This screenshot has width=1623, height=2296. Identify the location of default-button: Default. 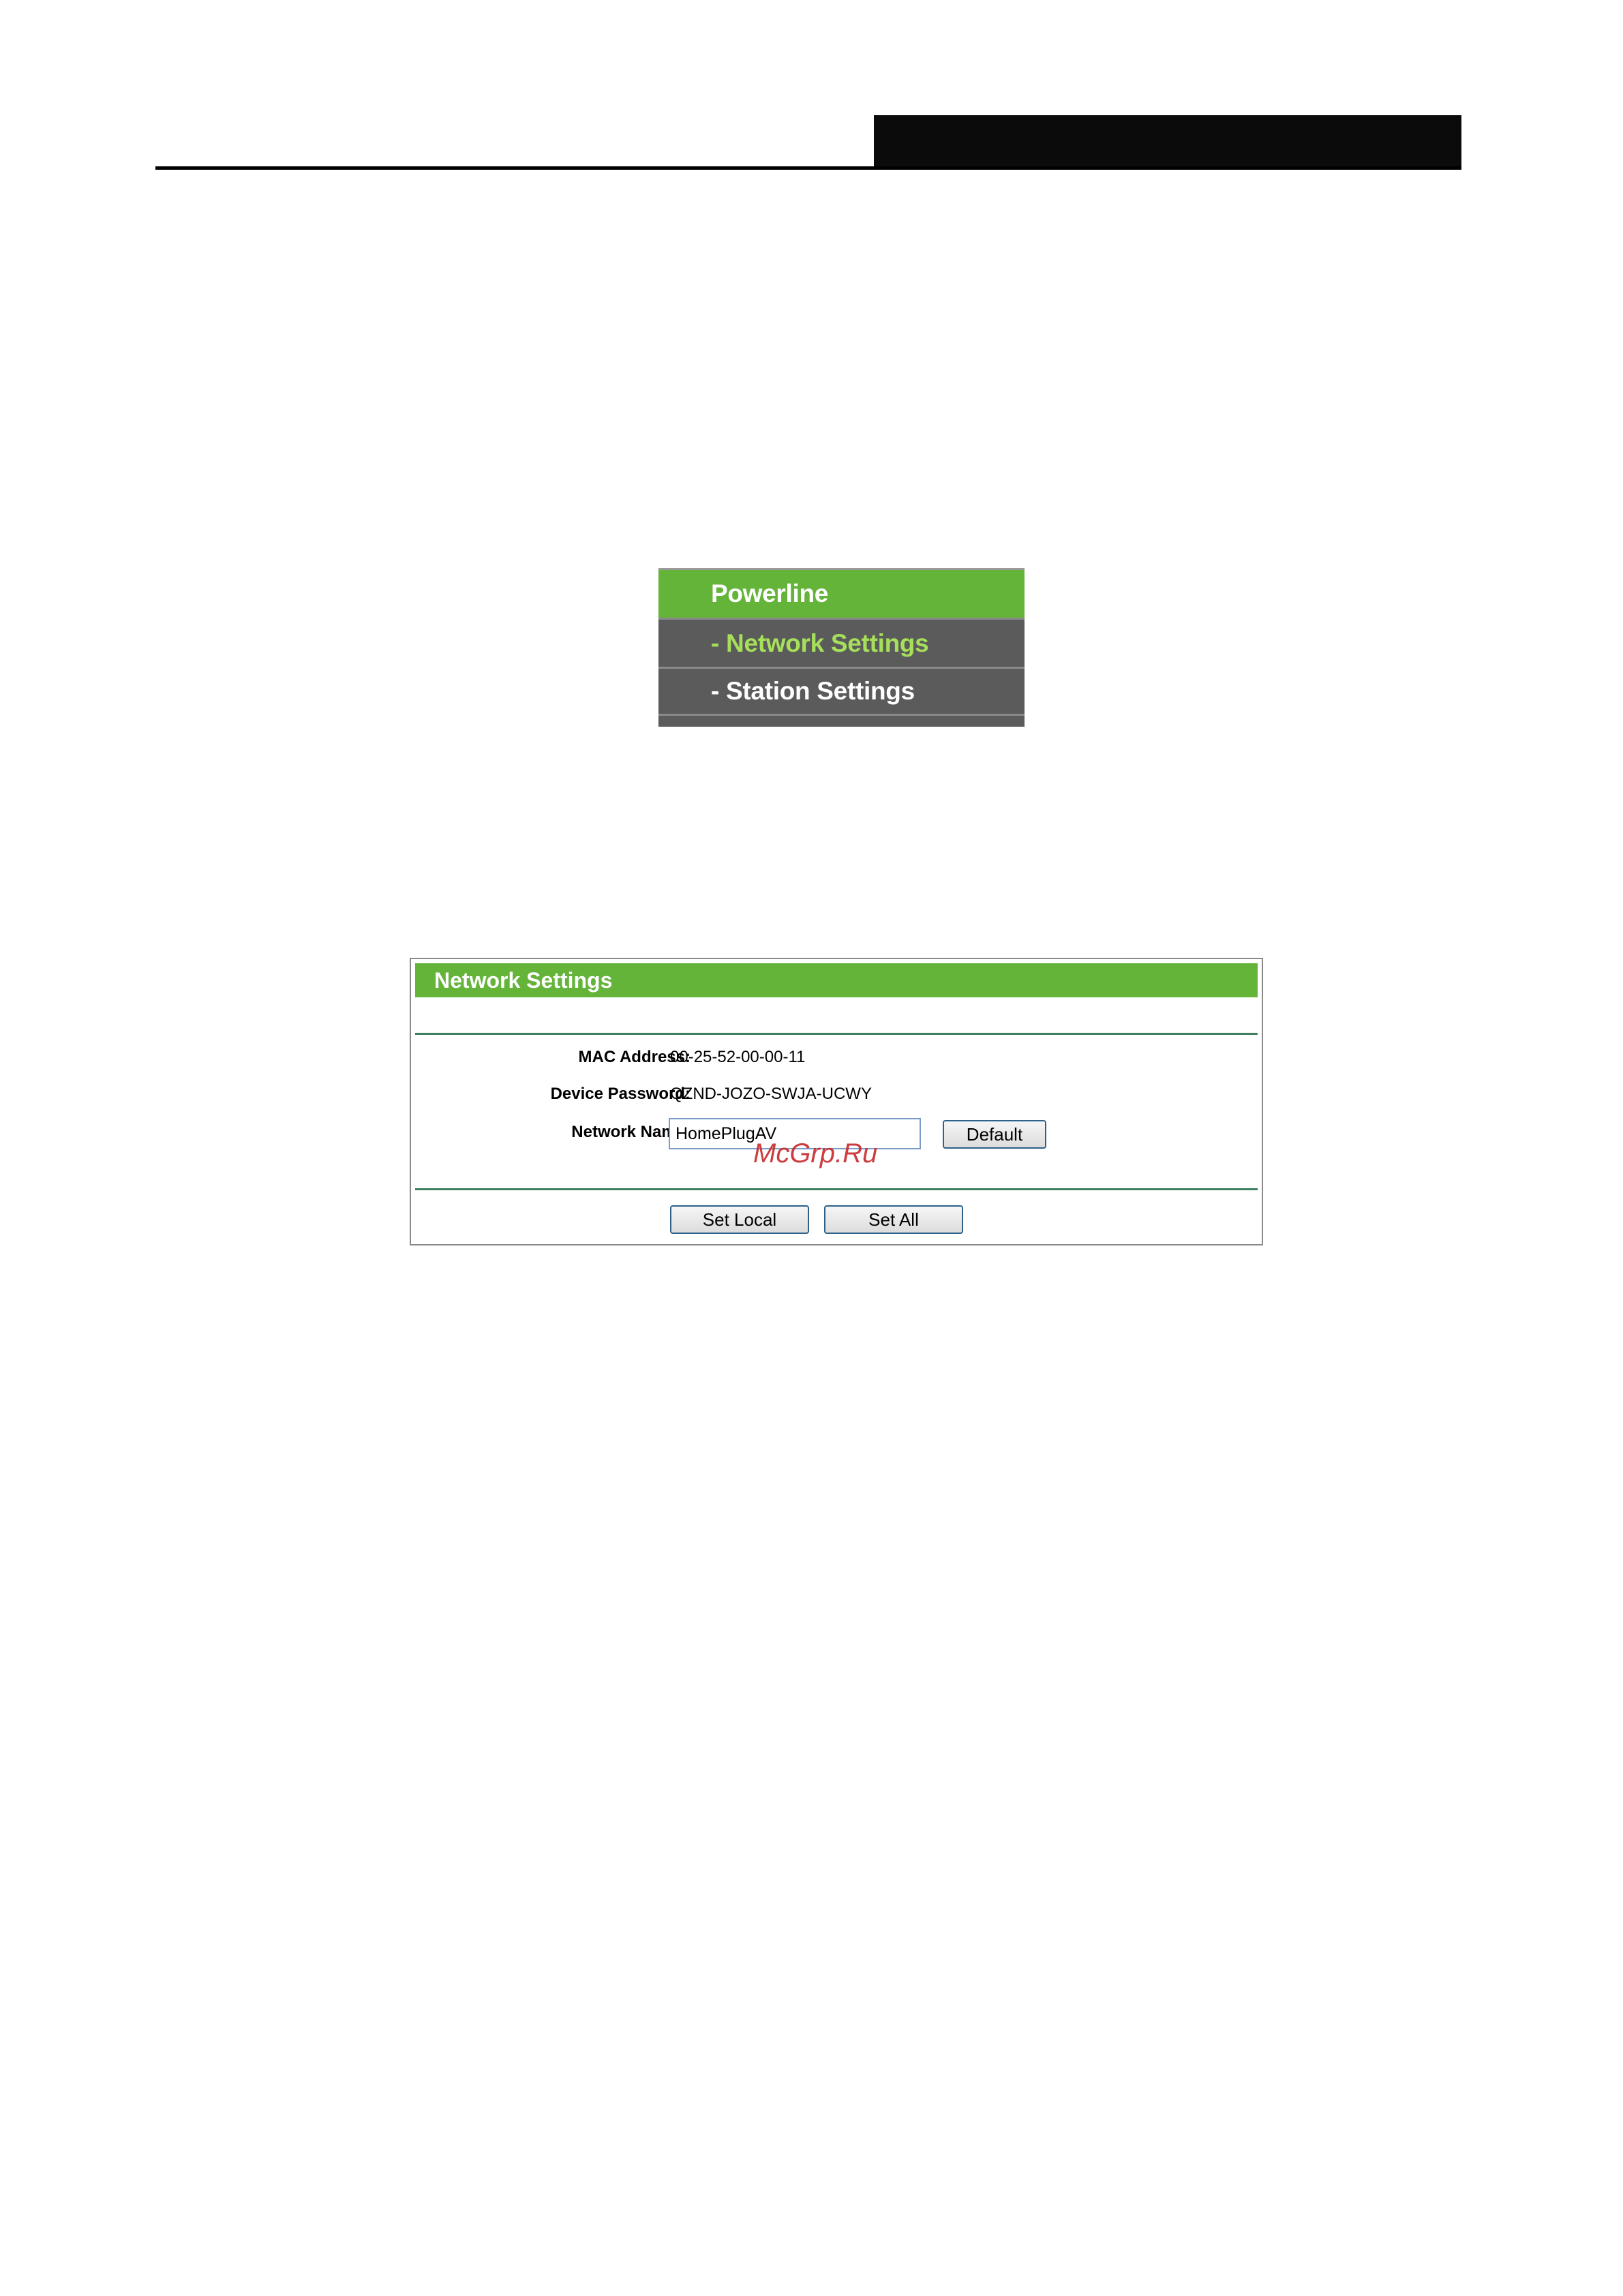
(994, 1134).